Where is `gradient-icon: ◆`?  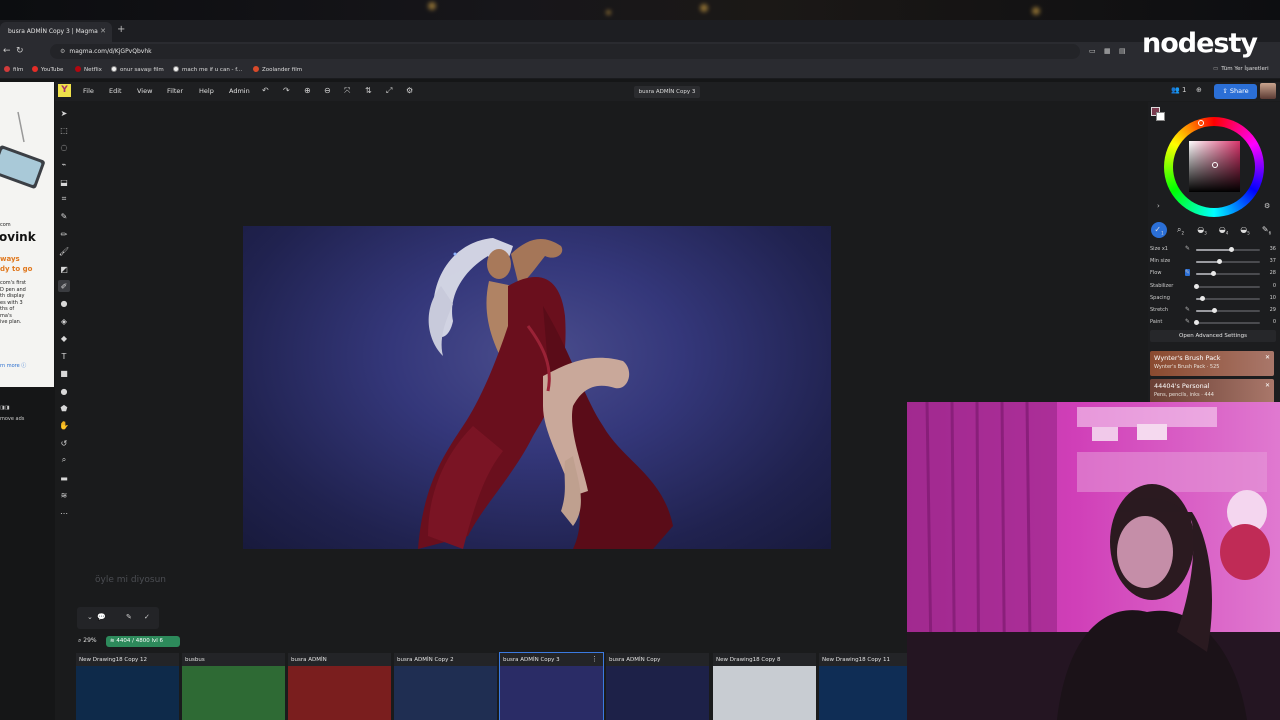 gradient-icon: ◆ is located at coordinates (64, 338).